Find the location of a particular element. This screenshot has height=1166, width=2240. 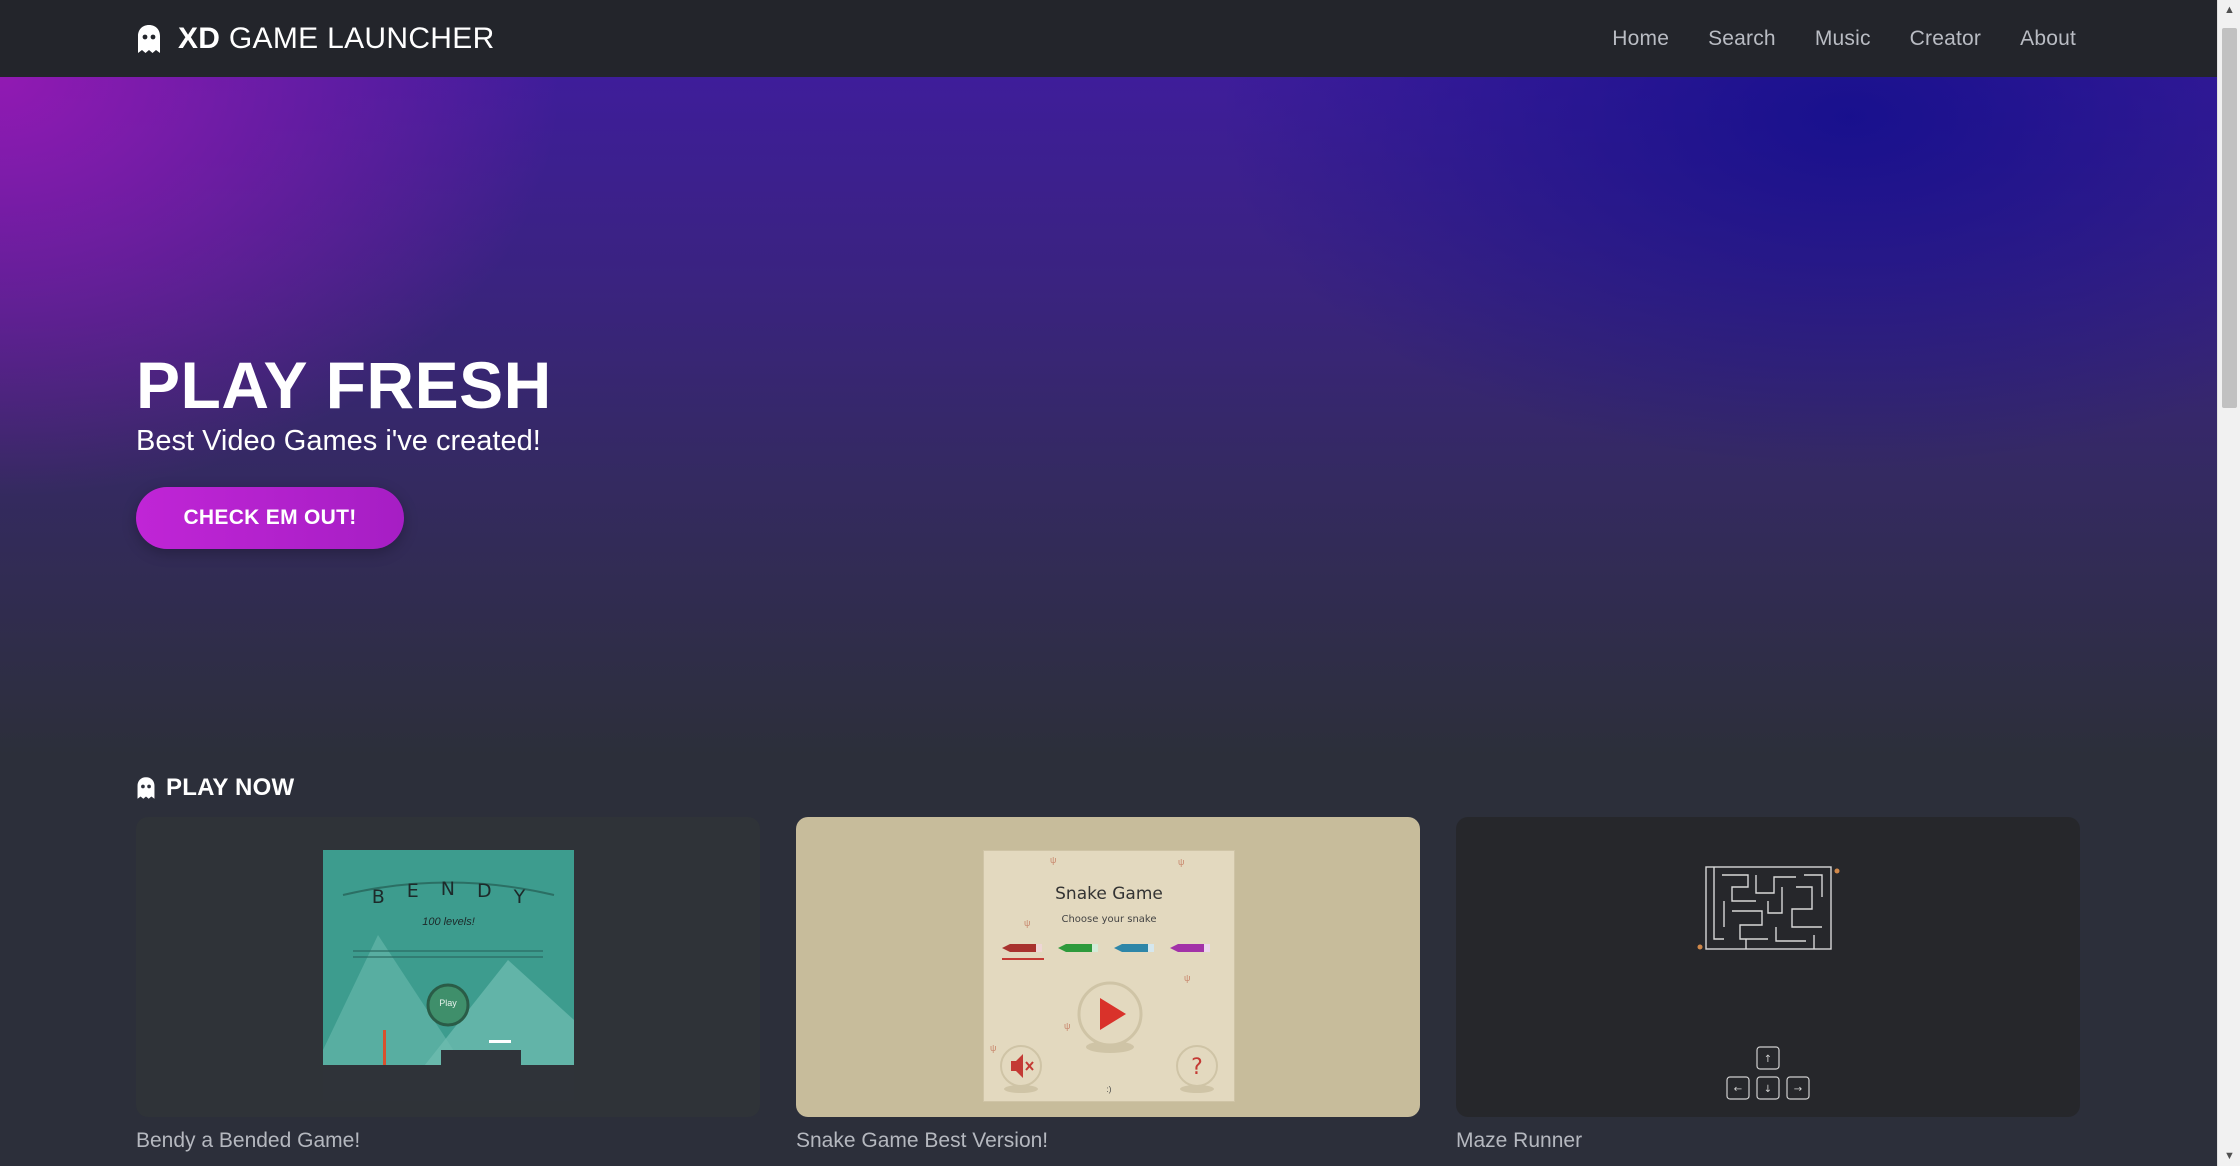

bendy-levels: 100 levels! is located at coordinates (448, 922).